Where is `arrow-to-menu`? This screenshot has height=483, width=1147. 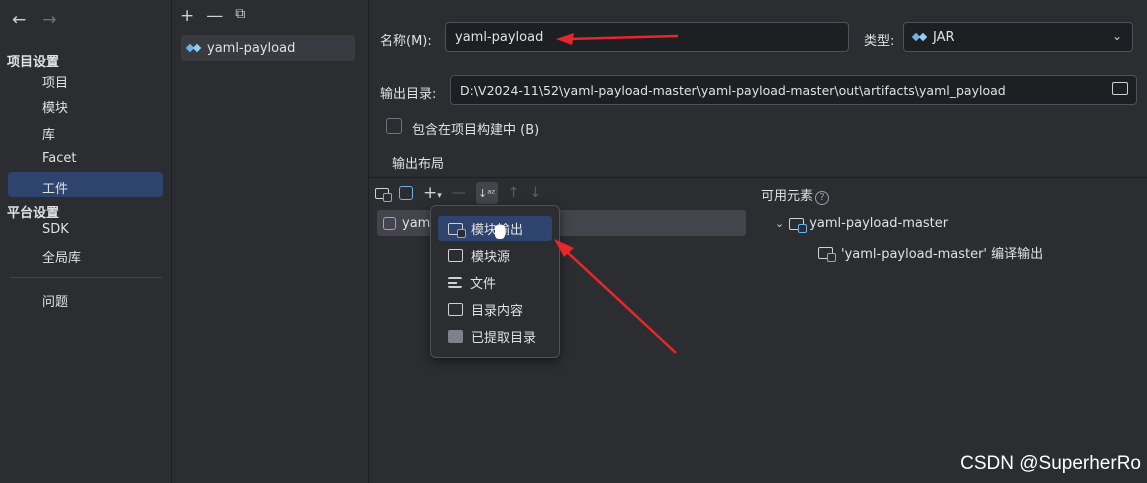 arrow-to-menu is located at coordinates (620, 301).